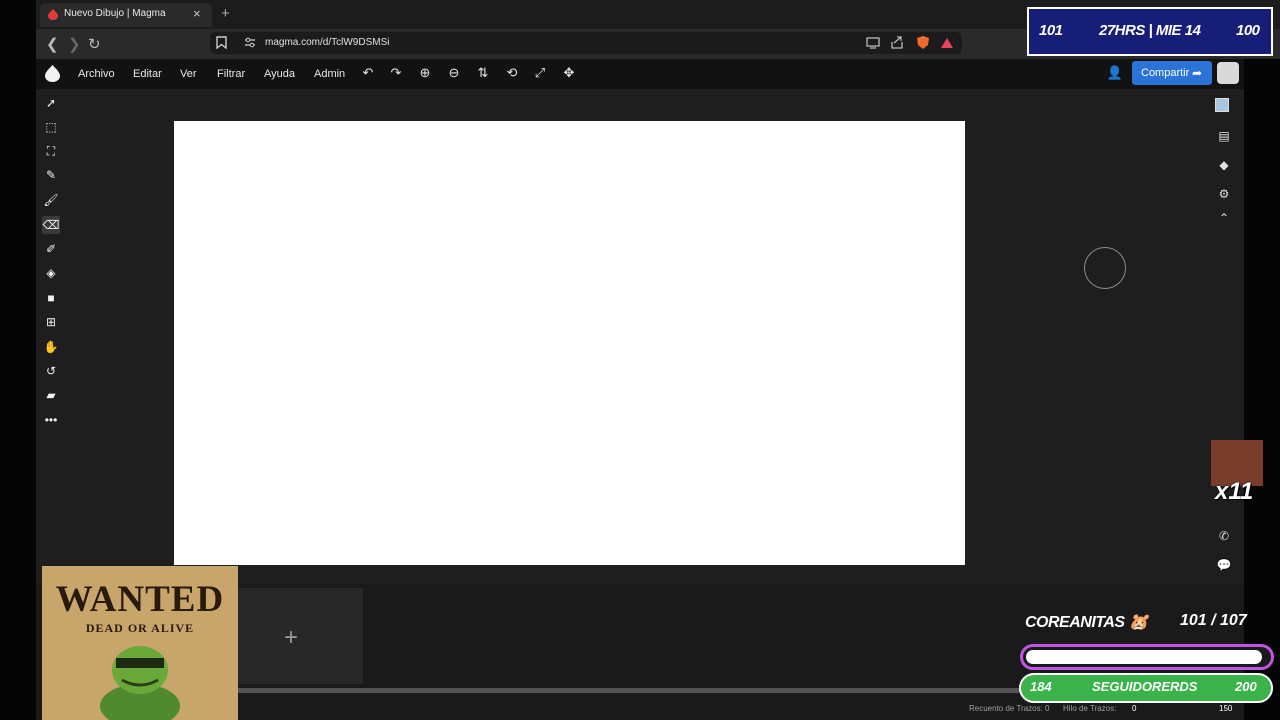 The image size is (1280, 720). I want to click on menu-filtrar: Filtrar, so click(231, 74).